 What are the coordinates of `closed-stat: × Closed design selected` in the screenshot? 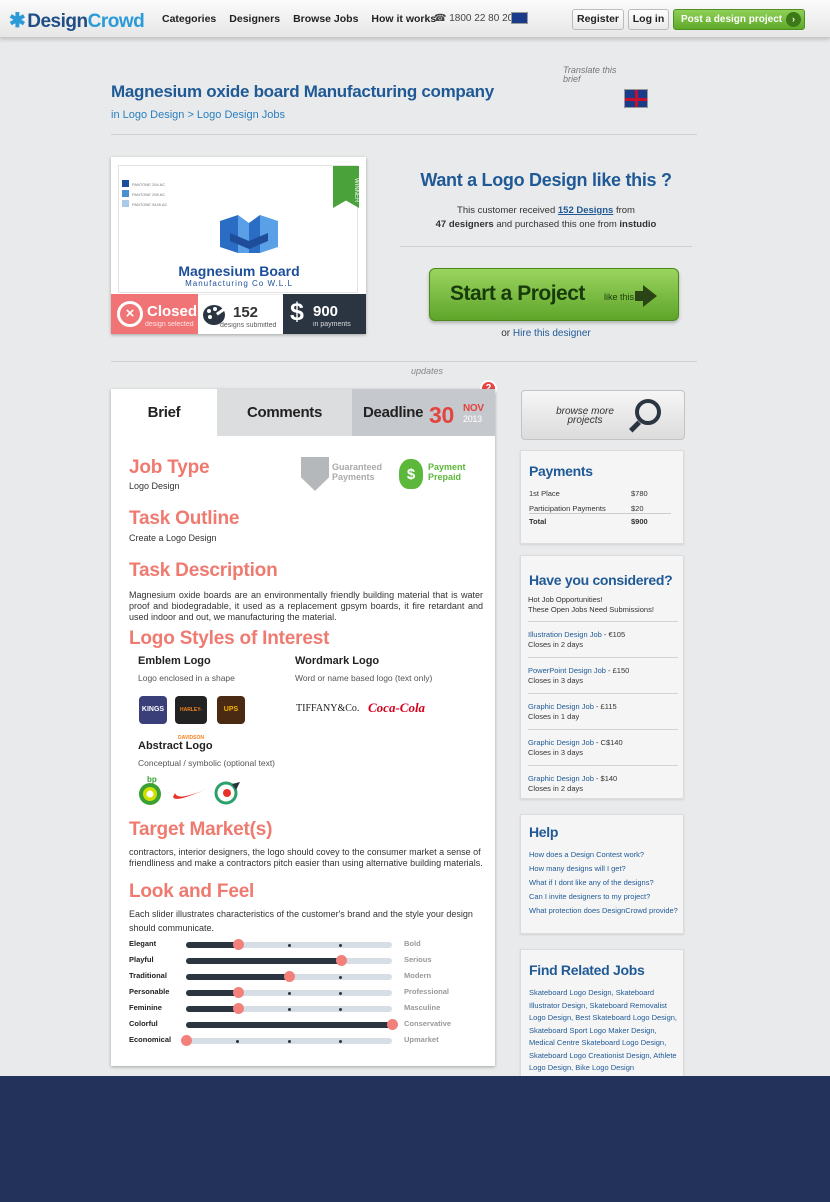 It's located at (154, 314).